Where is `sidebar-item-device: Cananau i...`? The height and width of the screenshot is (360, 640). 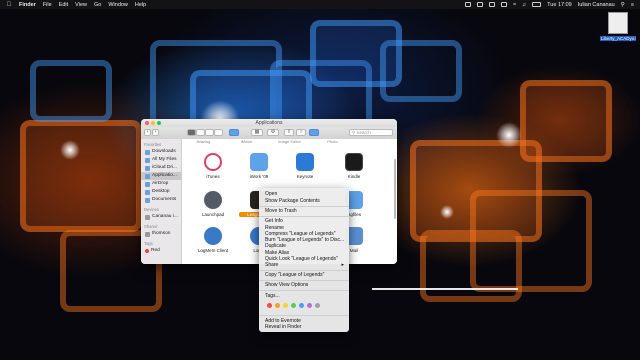
sidebar-item-device: Cananau i... is located at coordinates (161, 217).